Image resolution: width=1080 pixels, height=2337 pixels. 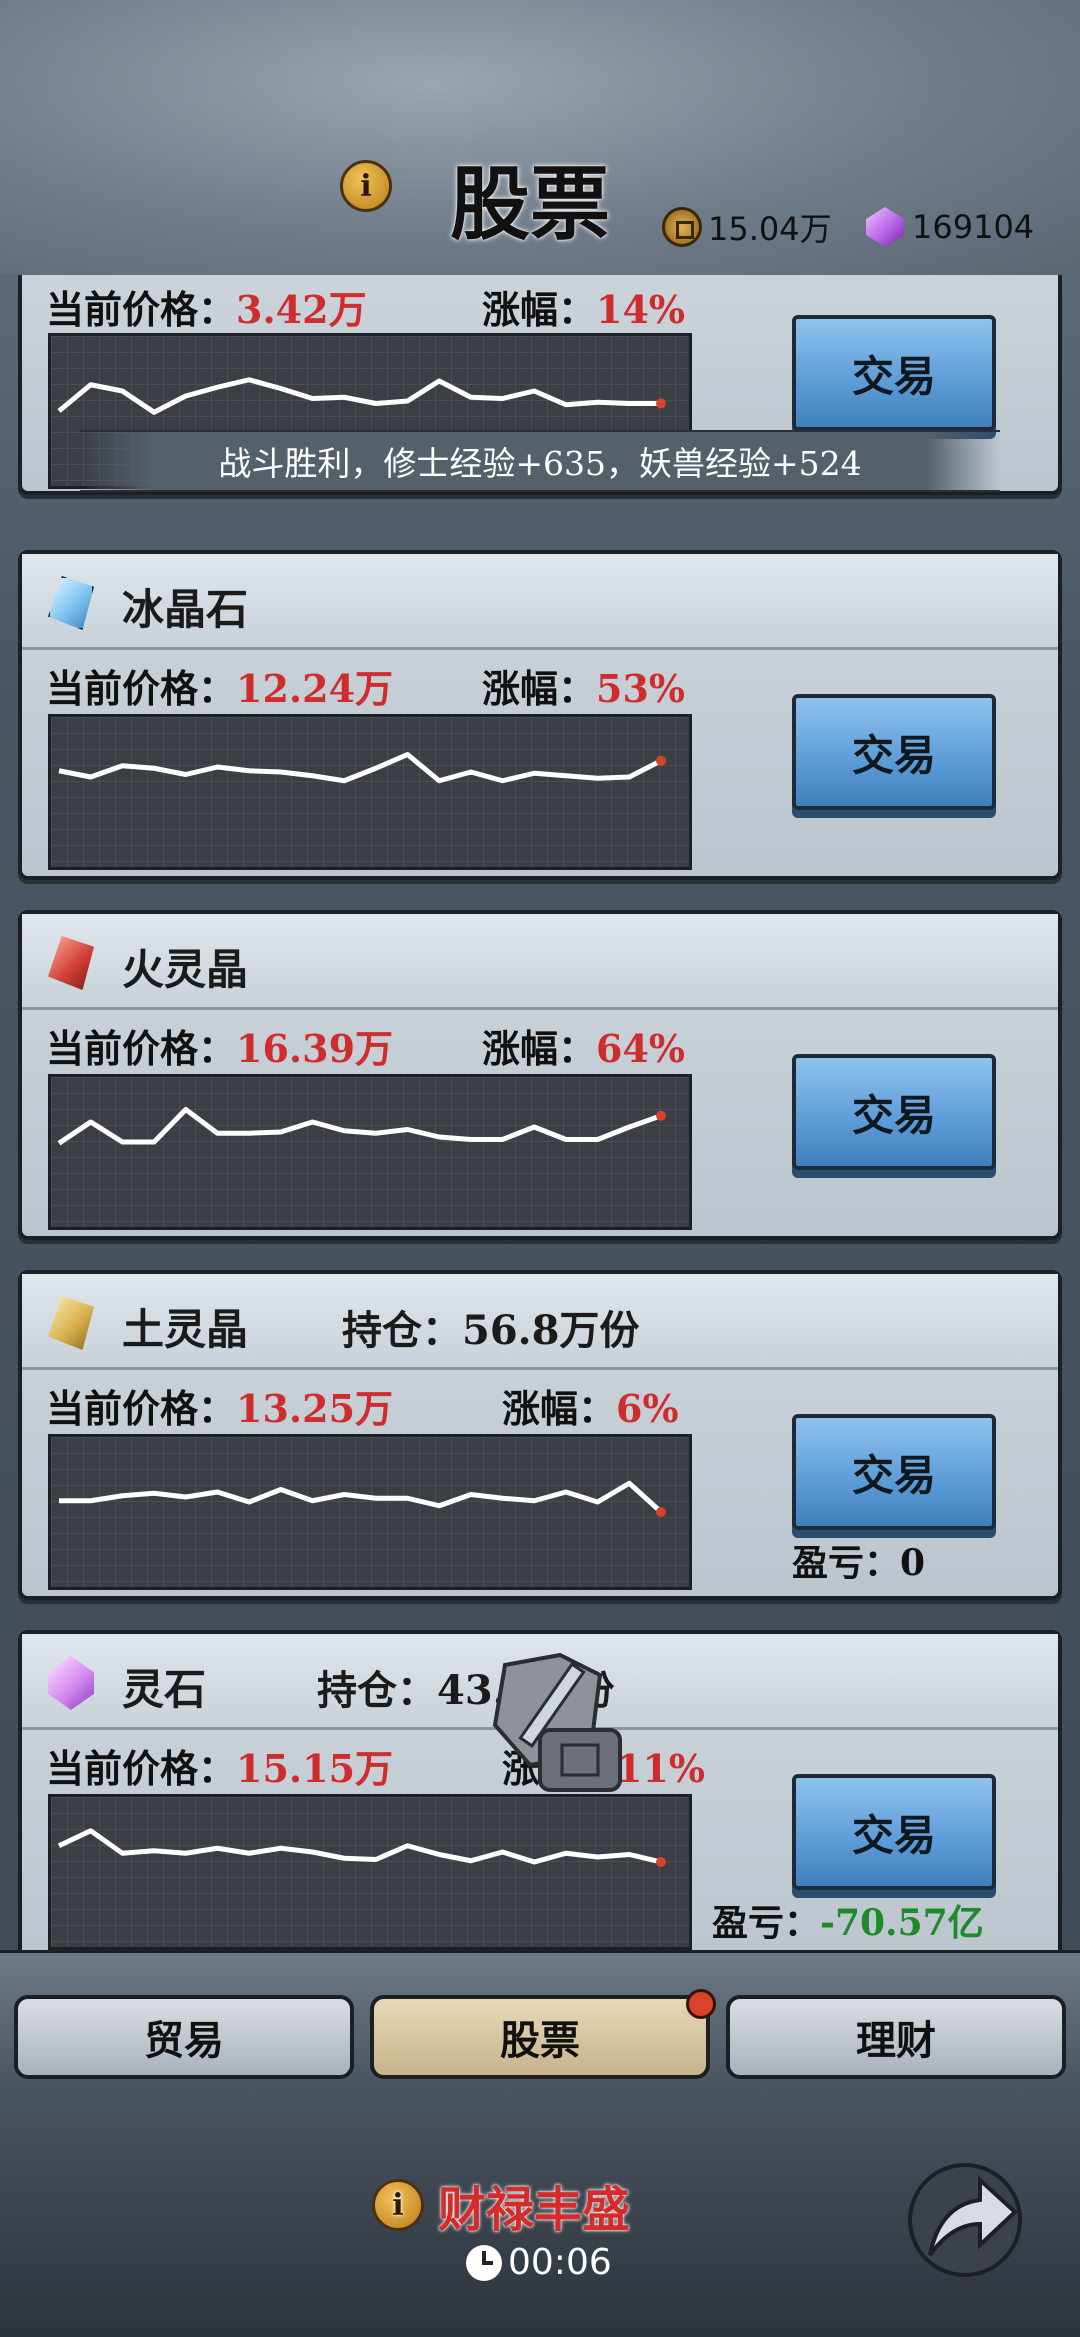 I want to click on change-value: 64%, so click(x=641, y=1048).